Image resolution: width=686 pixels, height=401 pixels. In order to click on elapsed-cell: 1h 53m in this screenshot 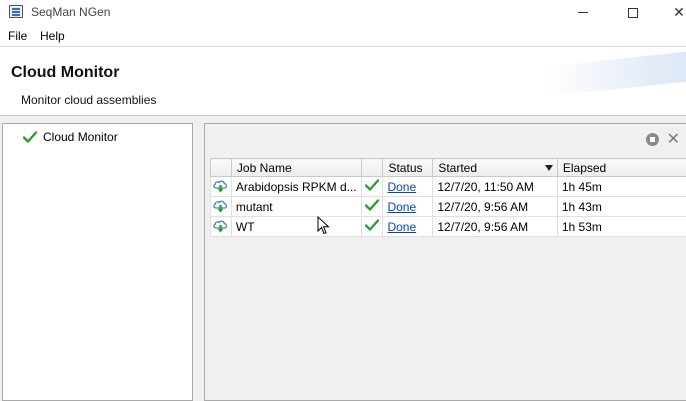, I will do `click(621, 226)`.